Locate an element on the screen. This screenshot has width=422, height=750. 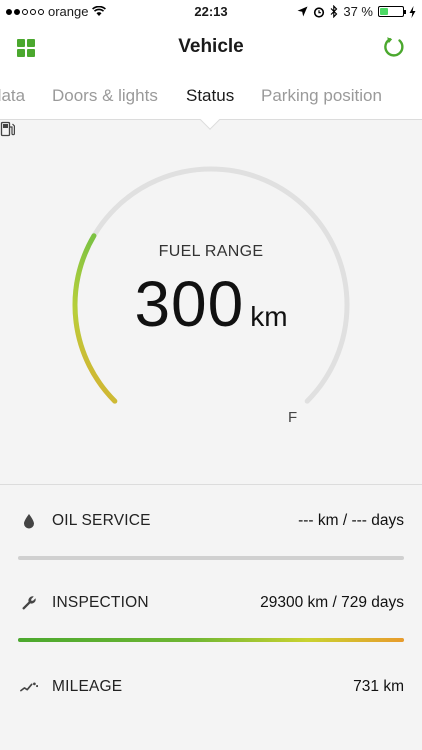
location-arrow-icon is located at coordinates (302, 11).